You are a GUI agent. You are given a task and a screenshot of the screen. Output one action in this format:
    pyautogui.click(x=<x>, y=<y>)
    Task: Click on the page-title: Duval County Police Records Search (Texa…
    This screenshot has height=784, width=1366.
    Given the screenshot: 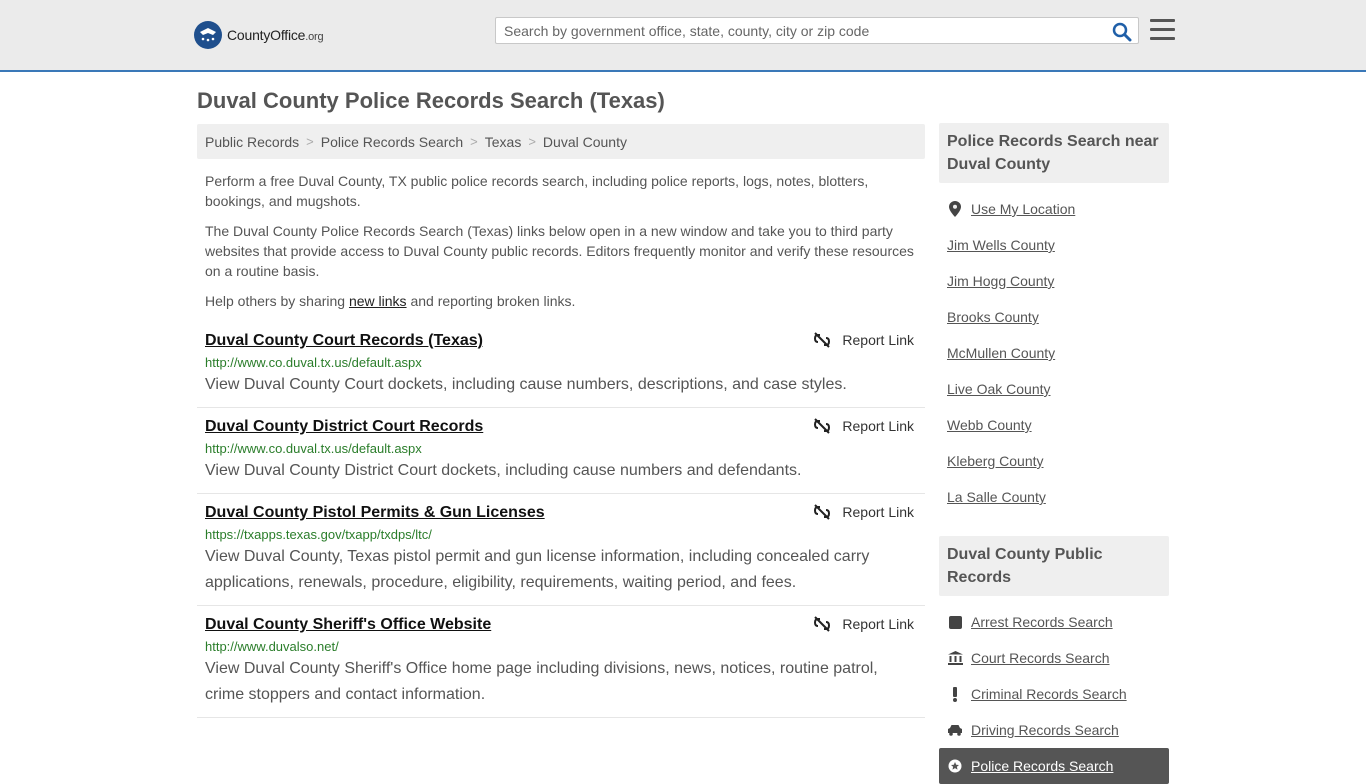 What is the action you would take?
    pyautogui.click(x=431, y=100)
    